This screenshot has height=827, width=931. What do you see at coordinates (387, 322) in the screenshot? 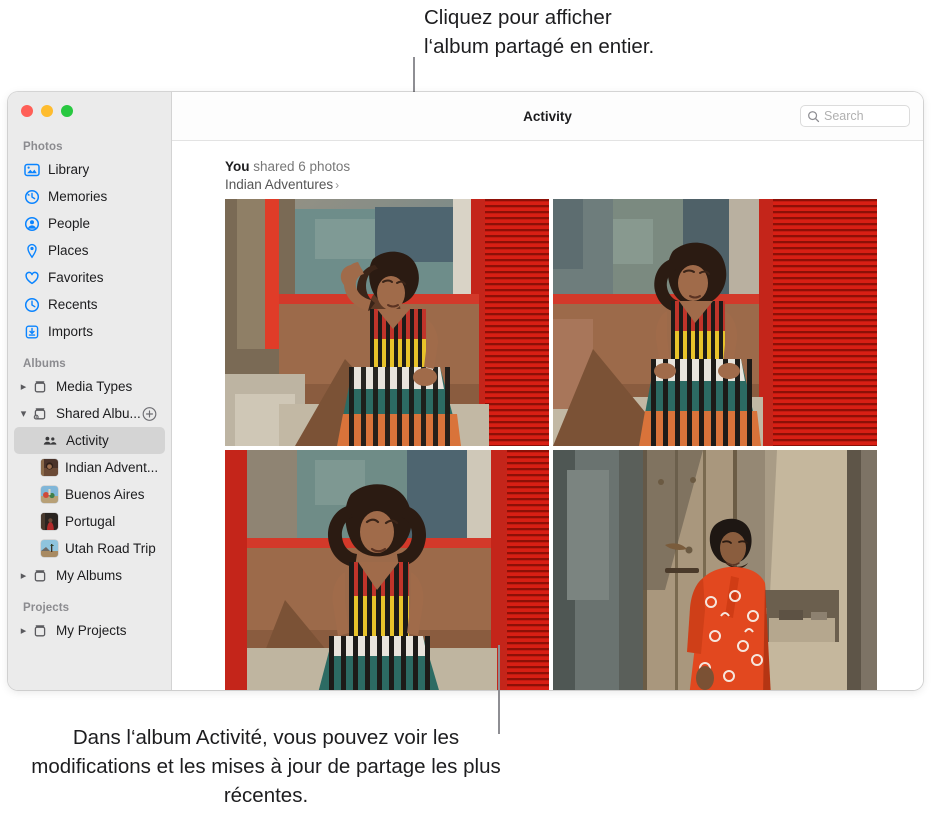
I see `photo-woman-striped-dress-hand-on-head` at bounding box center [387, 322].